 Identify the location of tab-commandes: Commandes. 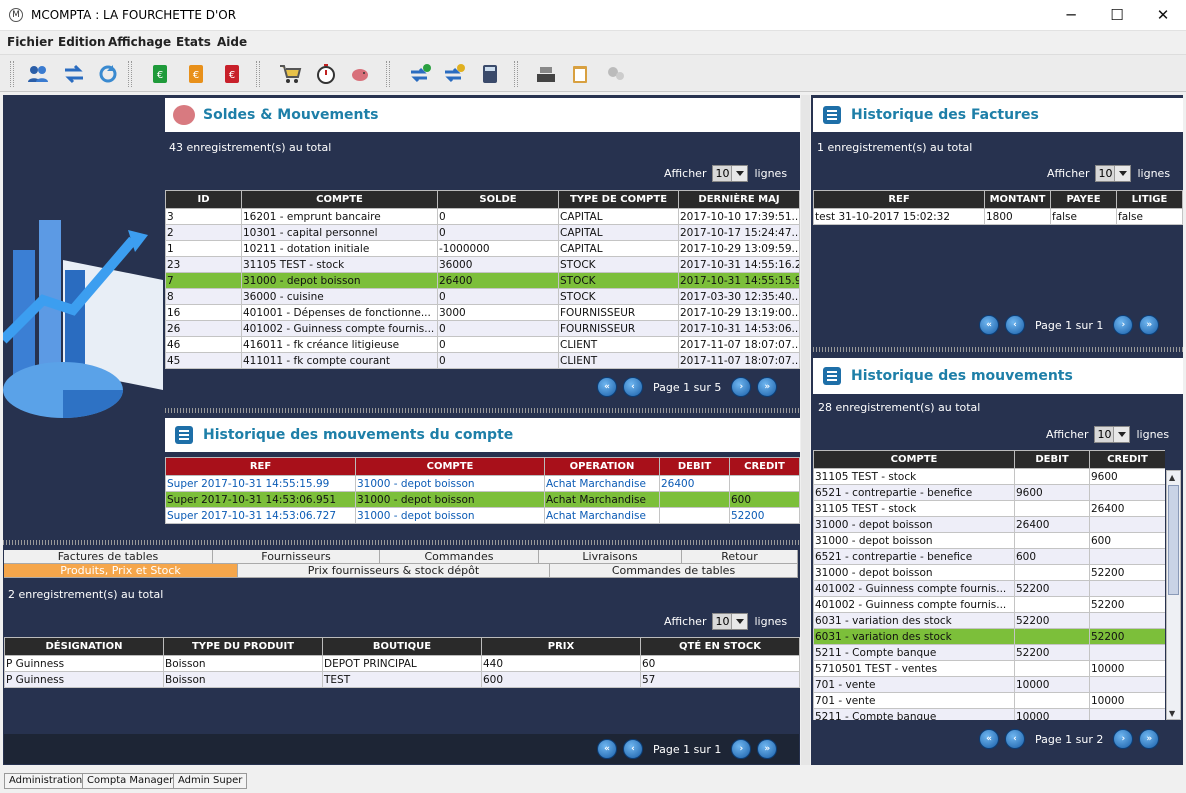
(459, 557).